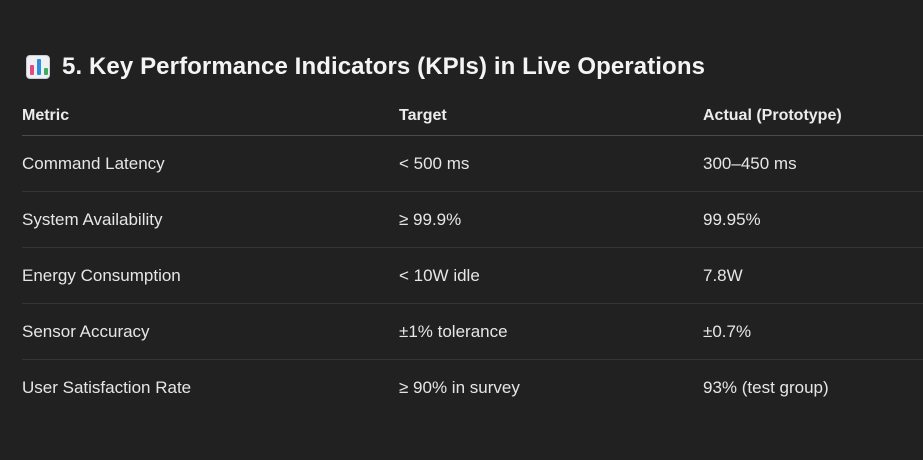 The height and width of the screenshot is (460, 923). What do you see at coordinates (107, 387) in the screenshot?
I see `metric-cell: User Satisfaction Rate` at bounding box center [107, 387].